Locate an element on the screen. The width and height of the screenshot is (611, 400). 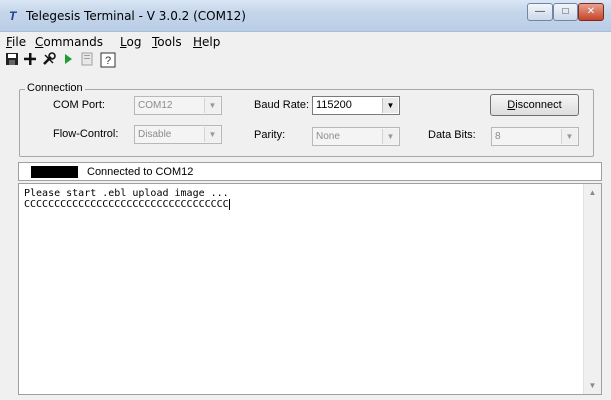
maximize-button: □ is located at coordinates (565, 12).